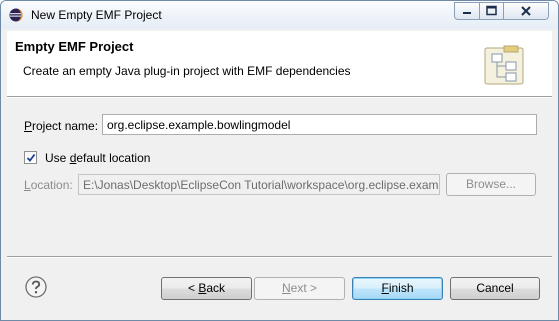 Image resolution: width=559 pixels, height=321 pixels. What do you see at coordinates (299, 288) in the screenshot?
I see `next-button: Next >` at bounding box center [299, 288].